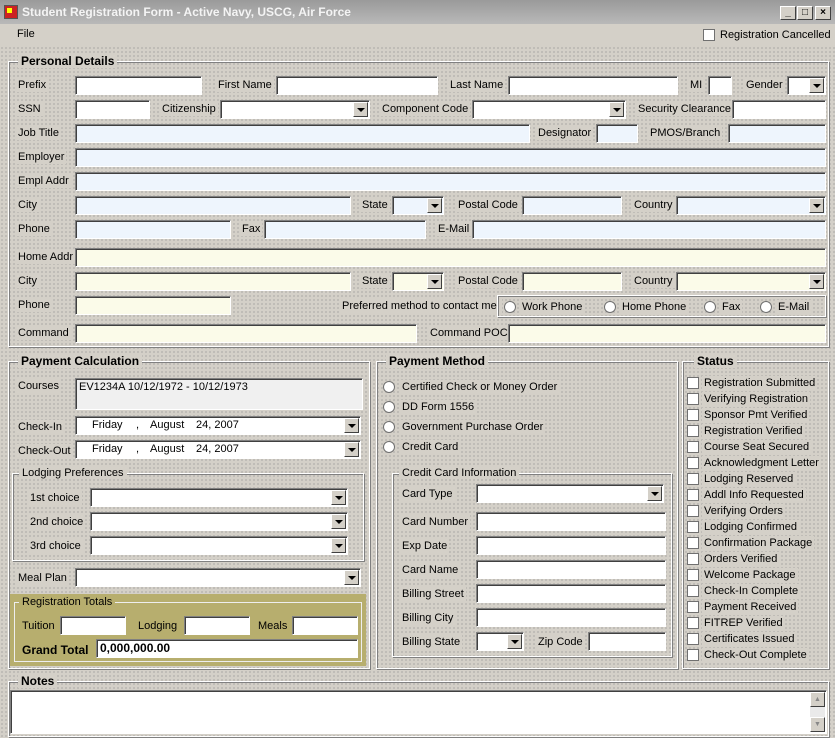 Image resolution: width=835 pixels, height=738 pixels. Describe the element at coordinates (610, 307) in the screenshot. I see `contact-home-phone-radio` at that location.